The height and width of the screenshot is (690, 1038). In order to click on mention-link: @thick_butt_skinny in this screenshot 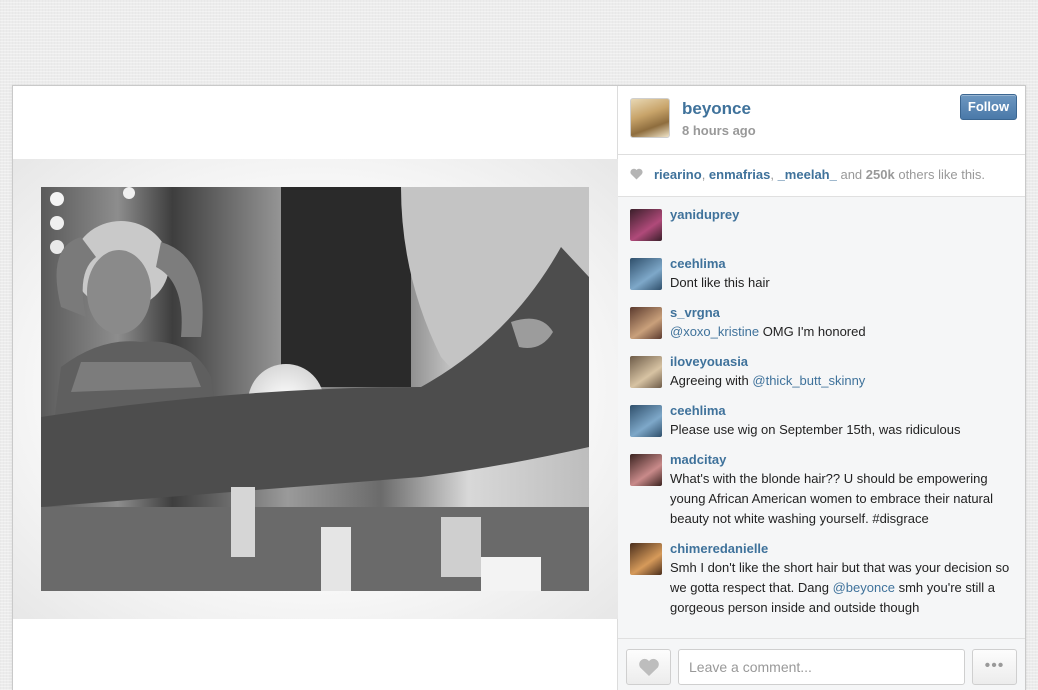, I will do `click(808, 380)`.